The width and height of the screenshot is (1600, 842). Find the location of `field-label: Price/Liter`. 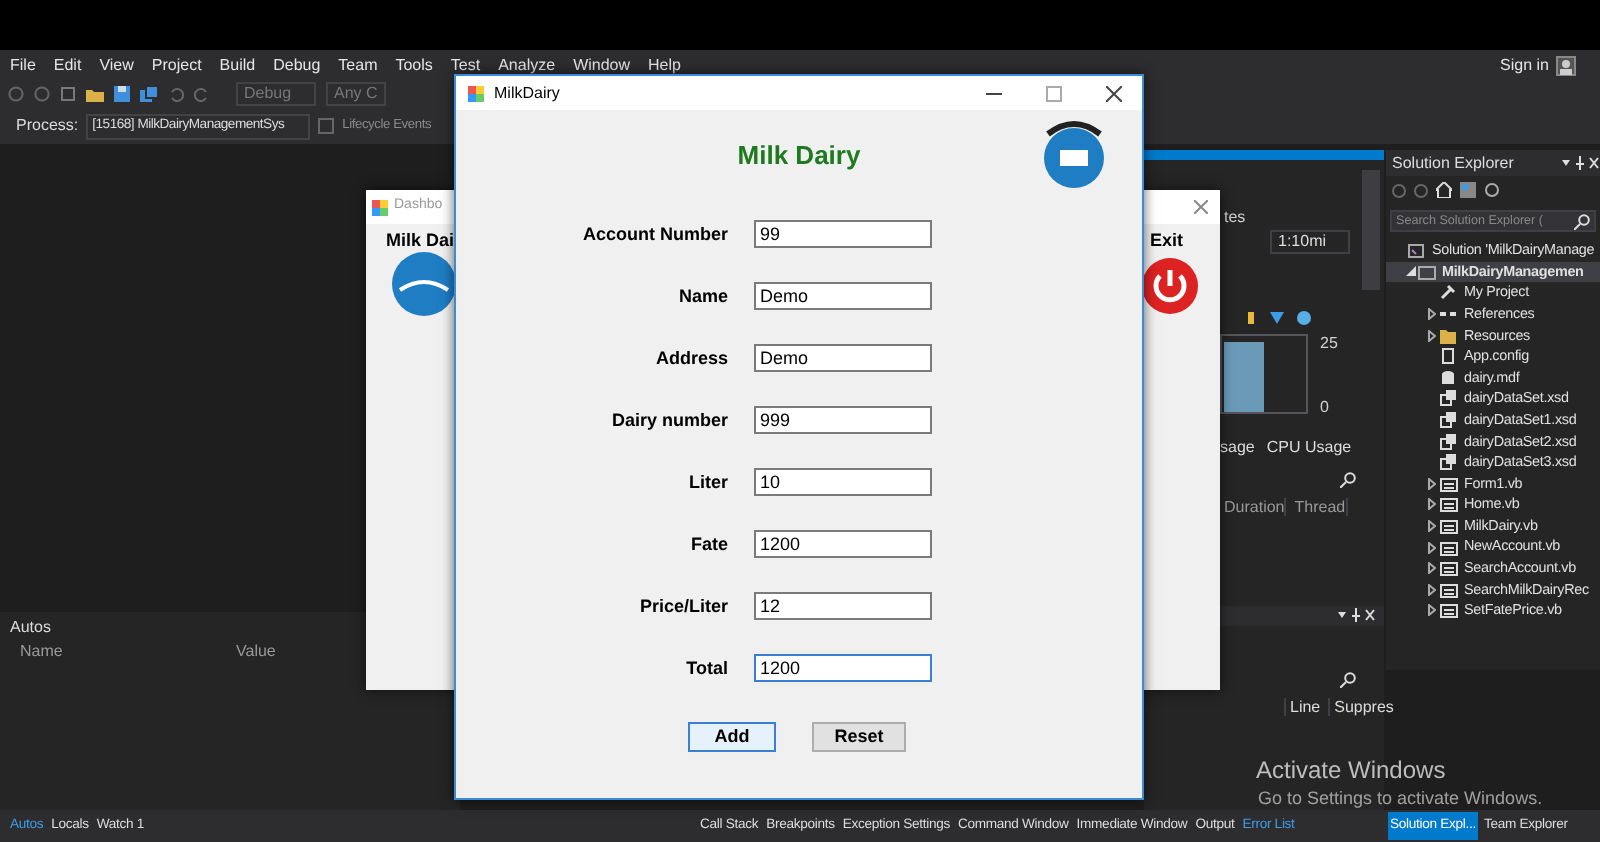

field-label: Price/Liter is located at coordinates (682, 605).